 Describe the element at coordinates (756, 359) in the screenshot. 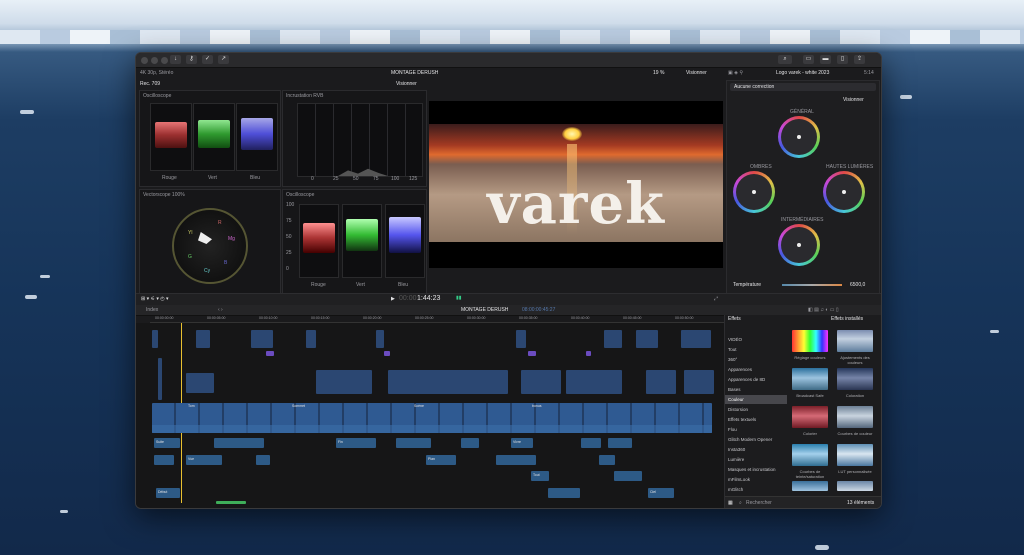

I see `effect-category: 360°` at that location.